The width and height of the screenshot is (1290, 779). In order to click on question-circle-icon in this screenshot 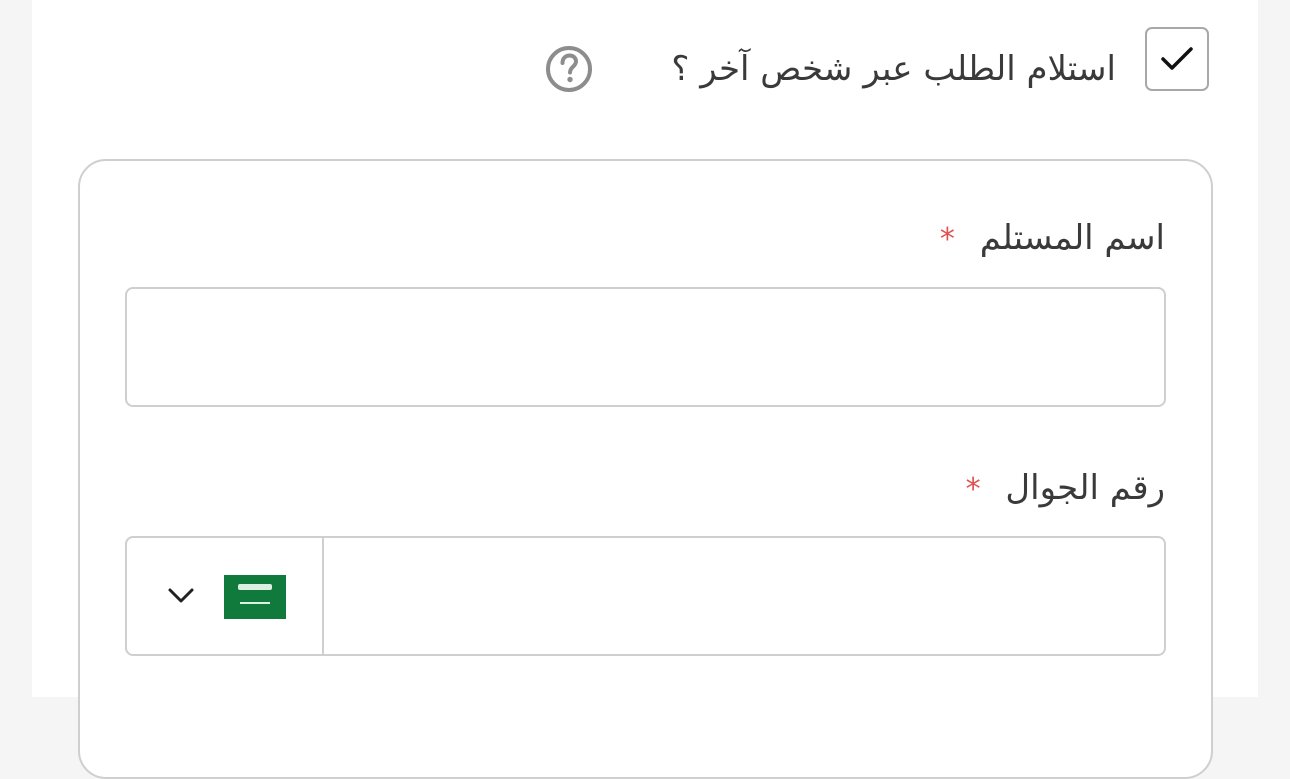, I will do `click(569, 69)`.